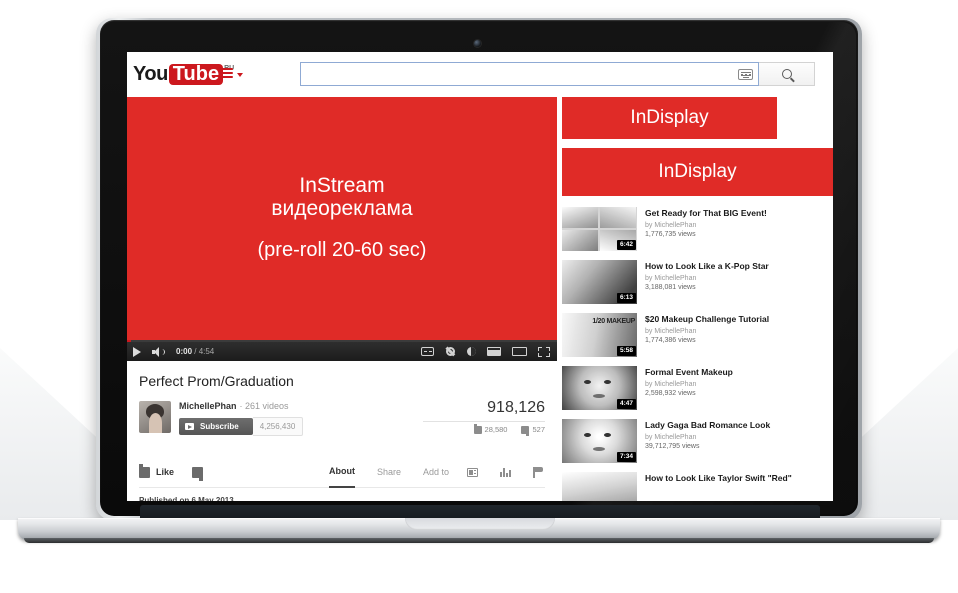 Image resolution: width=958 pixels, height=593 pixels. Describe the element at coordinates (505, 472) in the screenshot. I see `statistics-icon` at that location.